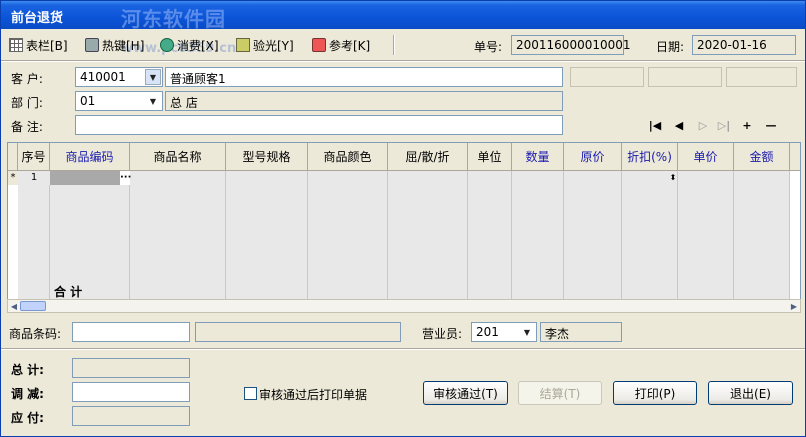  I want to click on toolbar-button-label: 消费[X], so click(198, 45).